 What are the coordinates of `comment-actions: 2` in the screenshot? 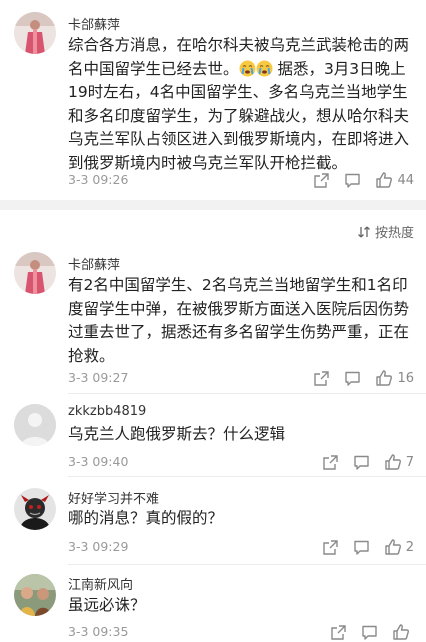 It's located at (361, 547).